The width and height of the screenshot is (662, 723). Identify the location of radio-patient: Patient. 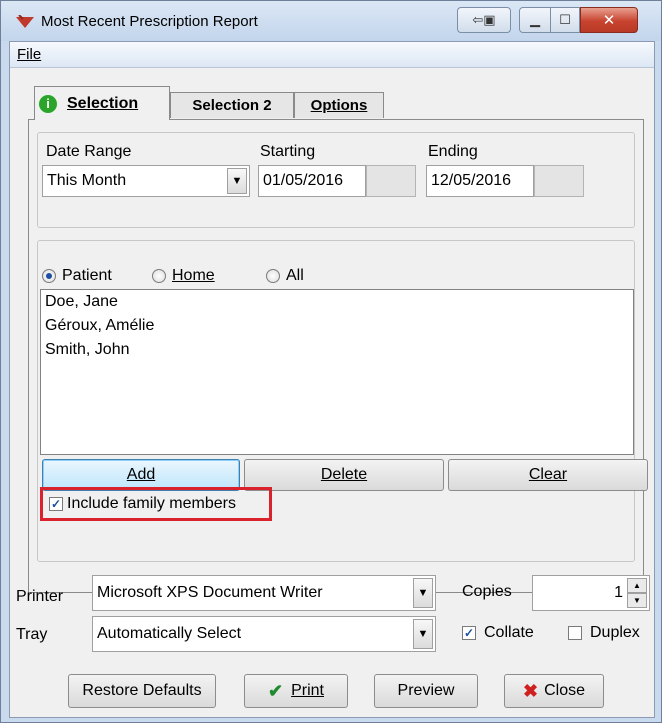
(77, 276).